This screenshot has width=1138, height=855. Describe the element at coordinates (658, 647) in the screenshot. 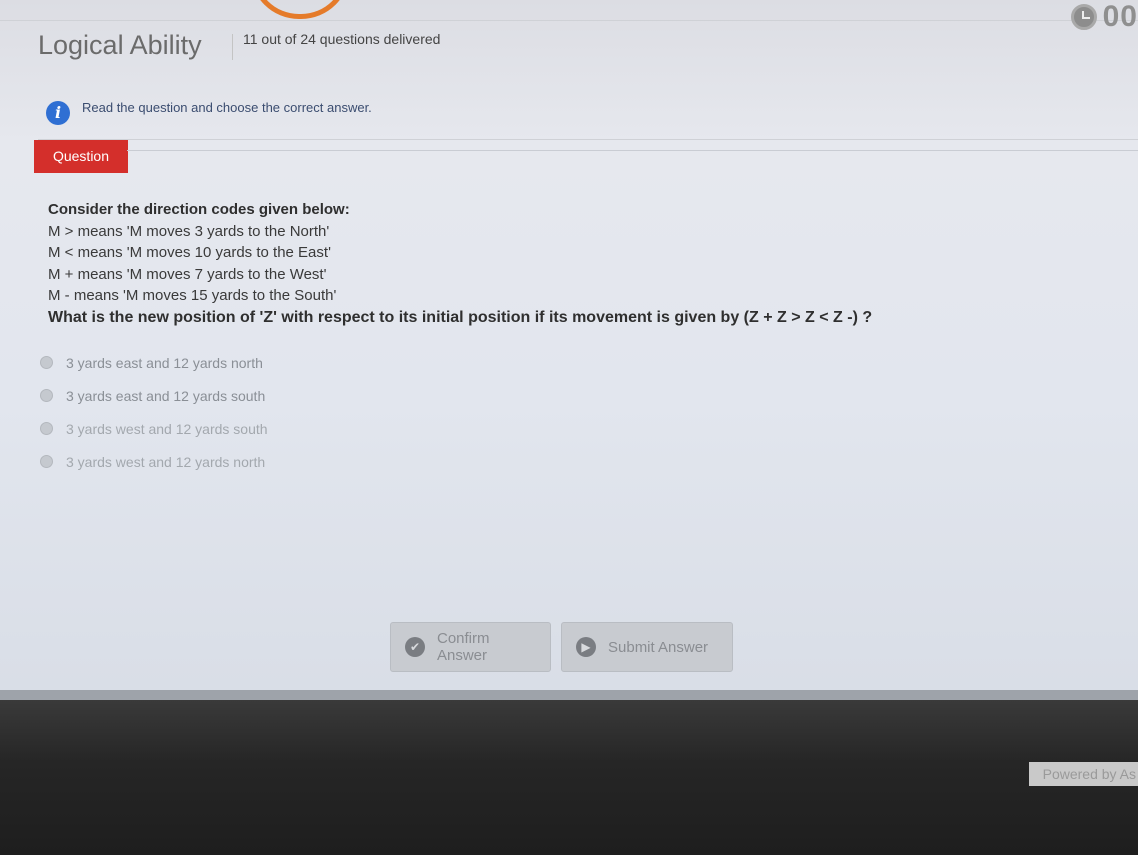

I see `submit-answer-label: Submit Answer` at that location.